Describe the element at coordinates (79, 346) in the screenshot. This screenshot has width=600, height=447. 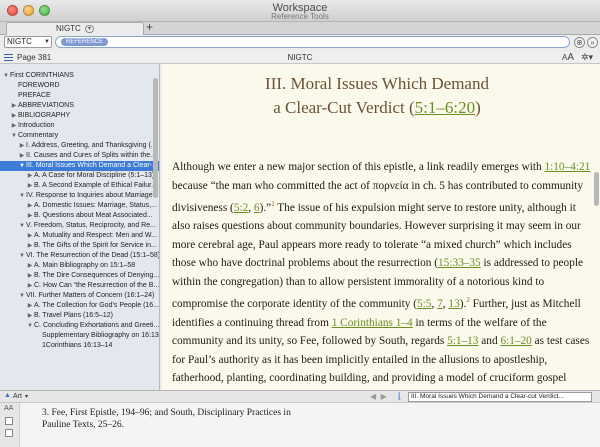
I see `toc-item: 1Corinthians 16:13–14` at that location.